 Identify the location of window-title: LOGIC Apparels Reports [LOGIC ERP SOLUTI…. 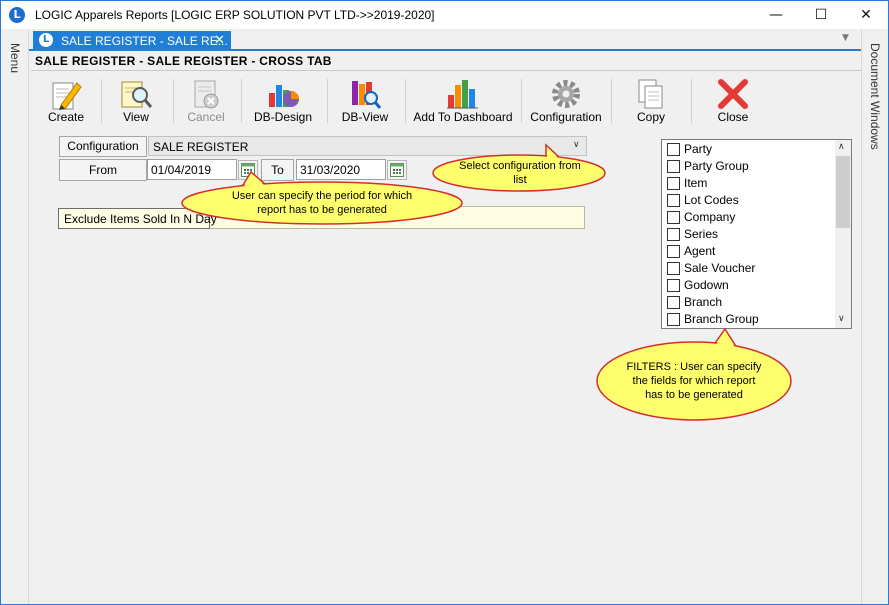
(235, 15).